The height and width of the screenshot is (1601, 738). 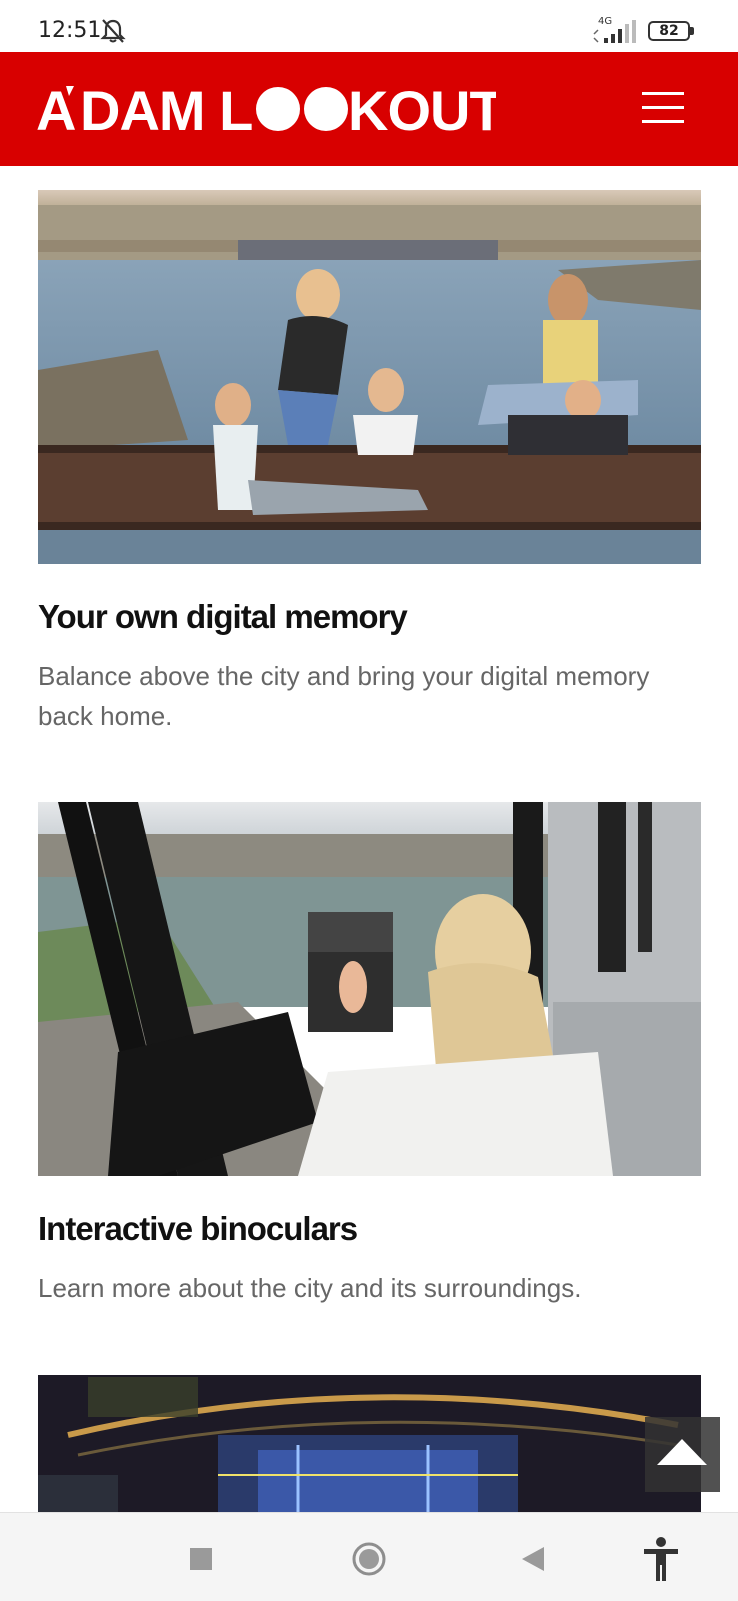 I want to click on elevator-interior-photo, so click(x=369, y=1443).